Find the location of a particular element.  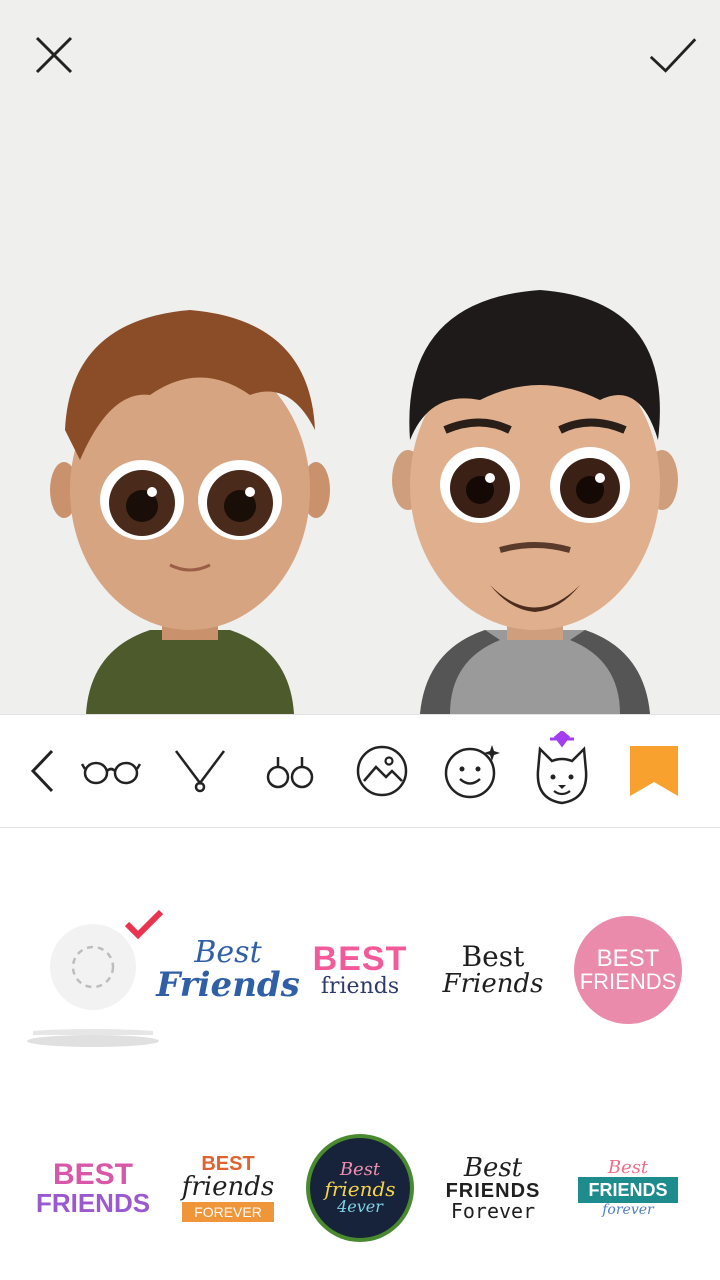

sticker-text-line: 4ever is located at coordinates (360, 1206).